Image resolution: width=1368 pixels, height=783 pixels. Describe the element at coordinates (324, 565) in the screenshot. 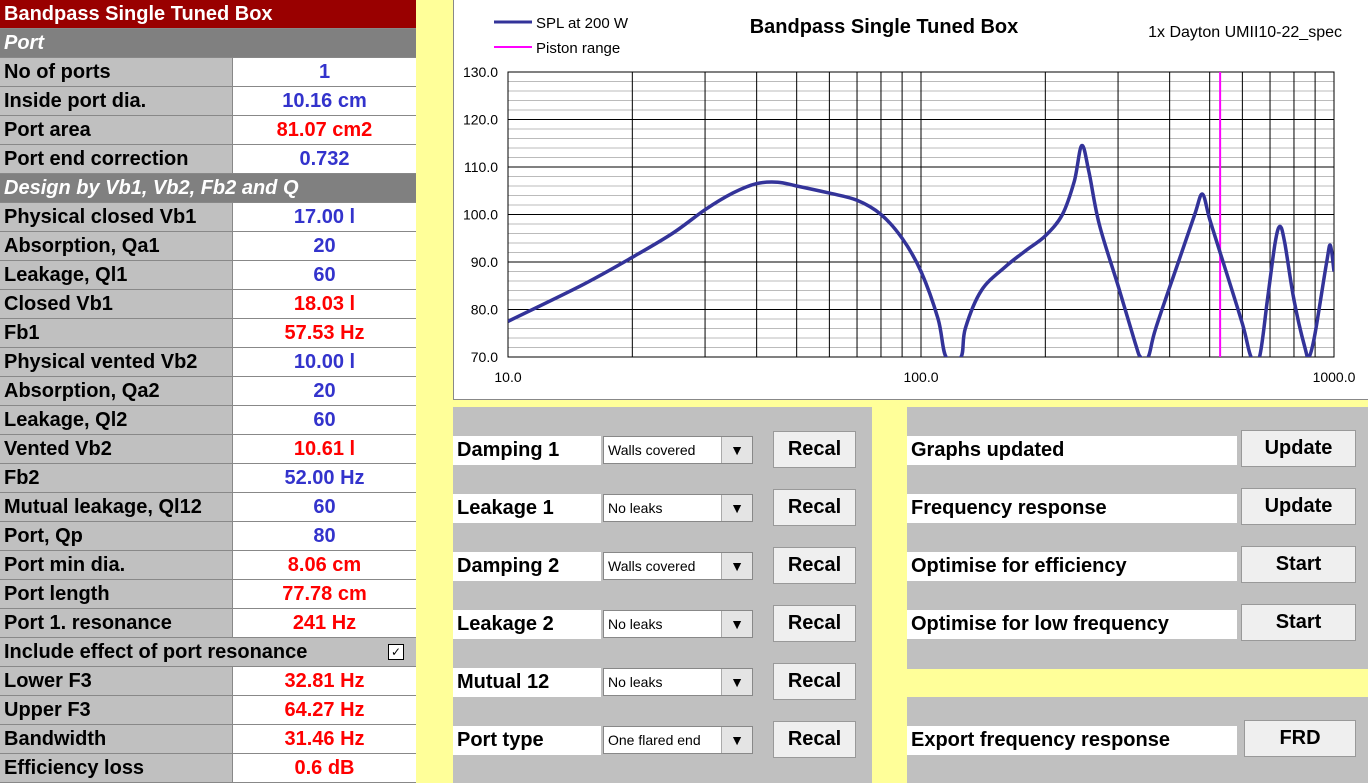

I see `param-value: 8.06 cm` at that location.